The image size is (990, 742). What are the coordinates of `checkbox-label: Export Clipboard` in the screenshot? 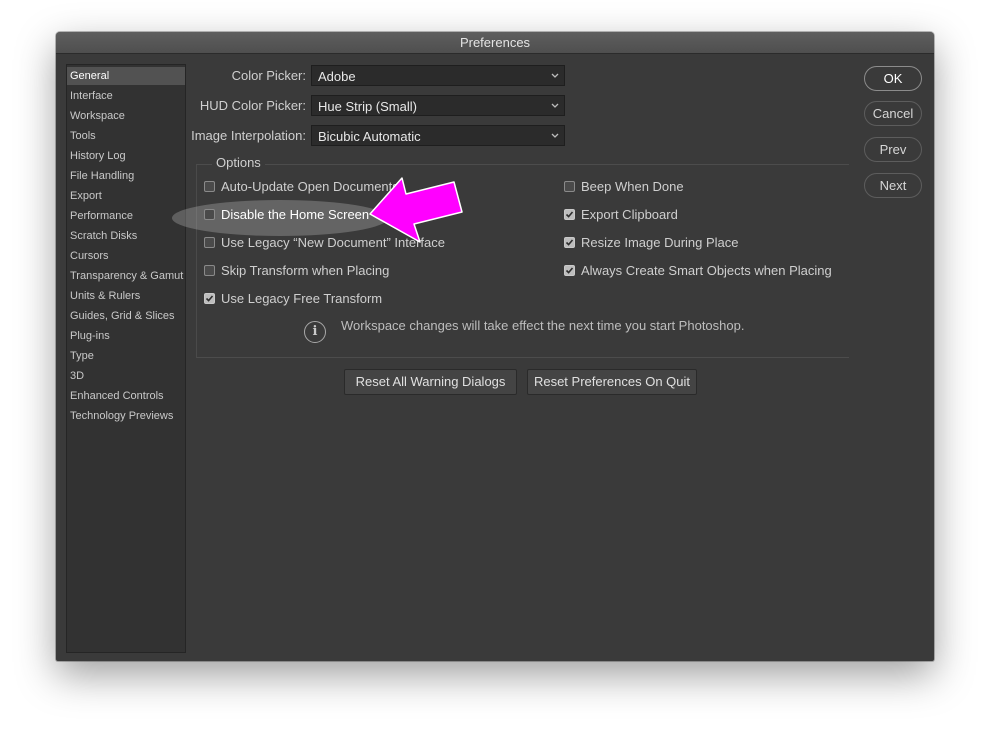 It's located at (629, 214).